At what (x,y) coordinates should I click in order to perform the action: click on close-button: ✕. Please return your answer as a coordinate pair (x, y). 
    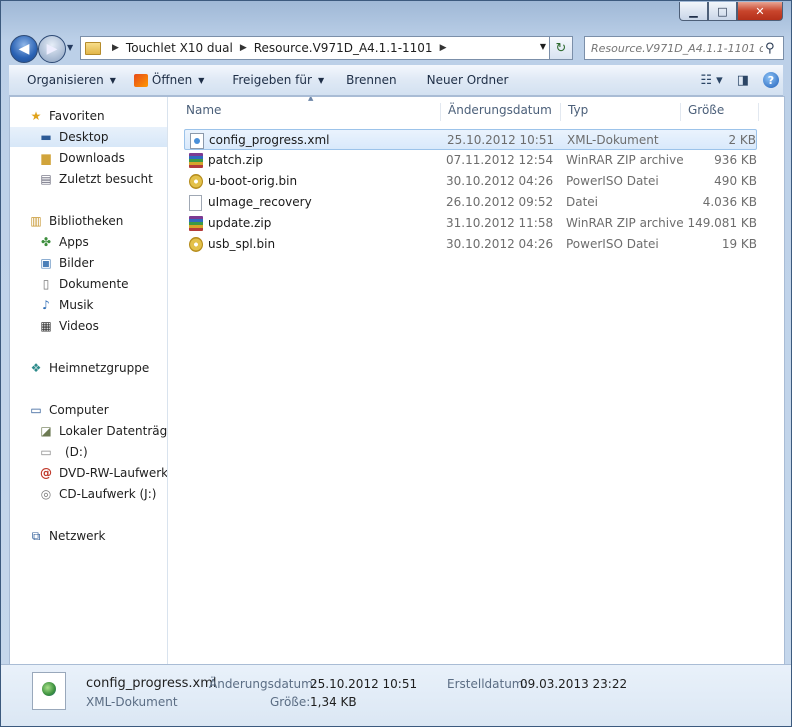
    Looking at the image, I should click on (760, 11).